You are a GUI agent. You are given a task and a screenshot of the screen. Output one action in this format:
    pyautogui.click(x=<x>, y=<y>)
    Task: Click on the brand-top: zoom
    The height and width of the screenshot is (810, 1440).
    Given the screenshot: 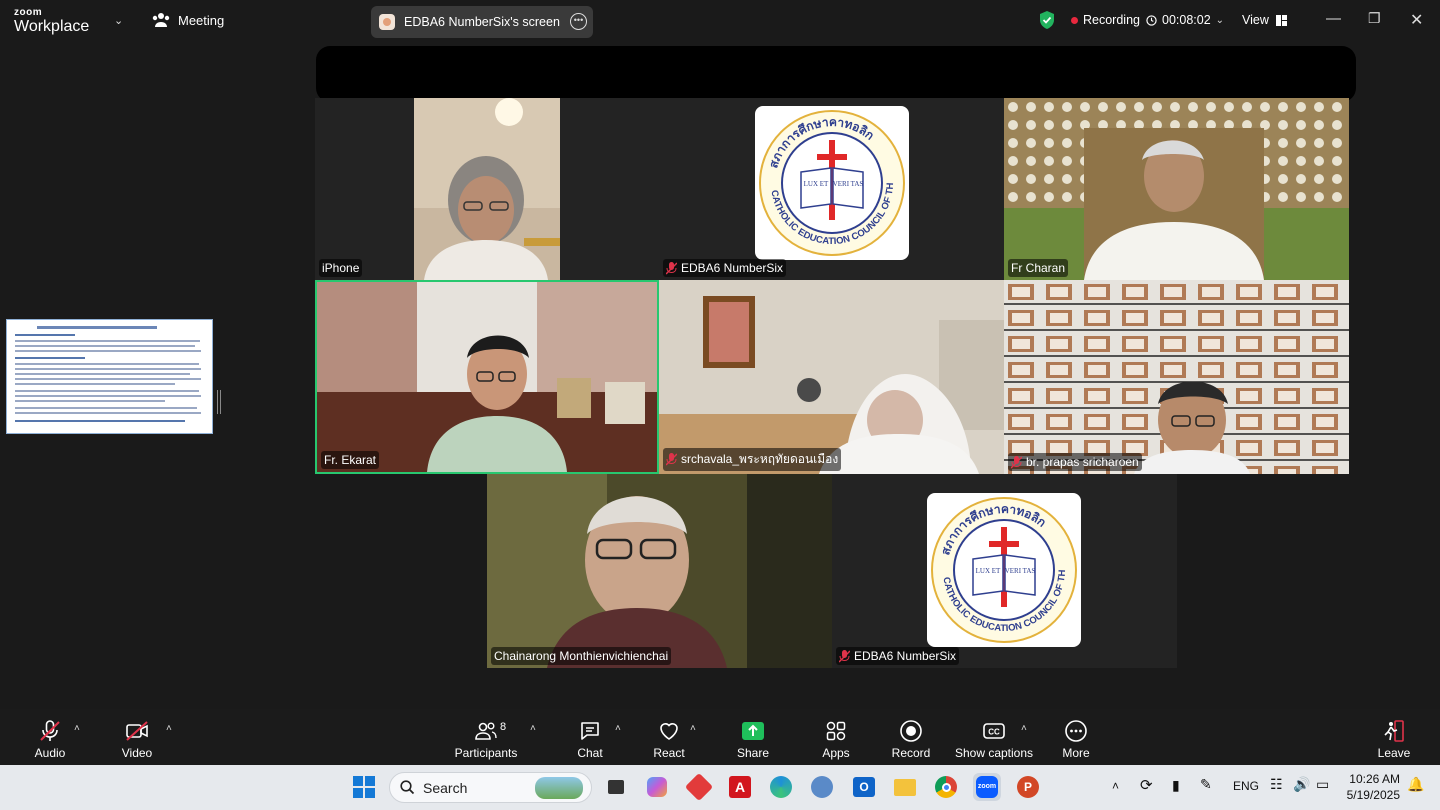 What is the action you would take?
    pyautogui.click(x=28, y=12)
    